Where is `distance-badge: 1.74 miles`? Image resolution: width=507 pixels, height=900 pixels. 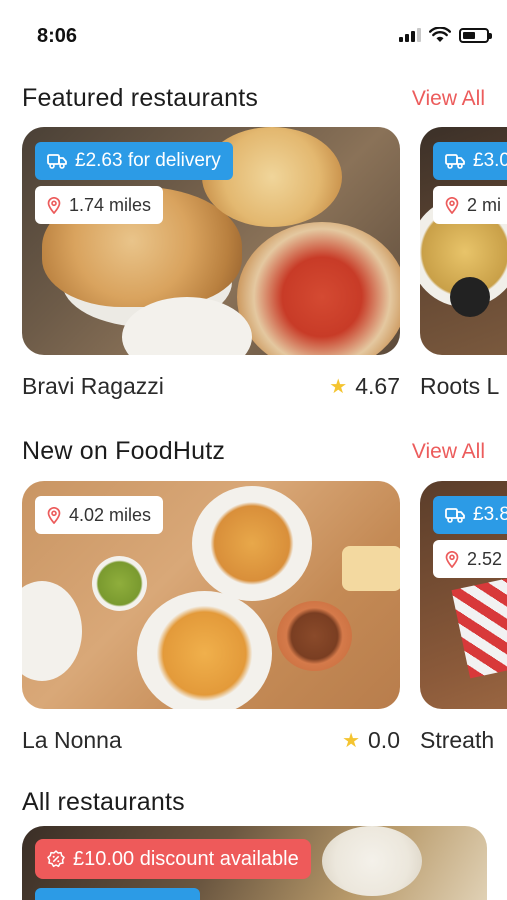
distance-badge: 1.74 miles is located at coordinates (99, 205).